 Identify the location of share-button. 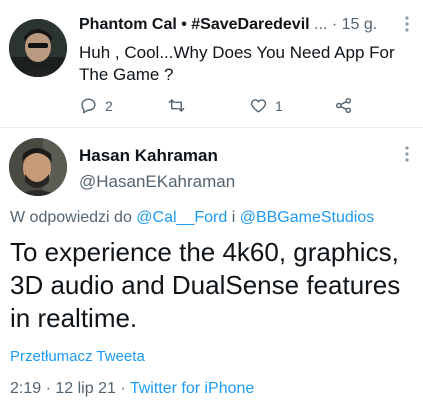
(343, 105).